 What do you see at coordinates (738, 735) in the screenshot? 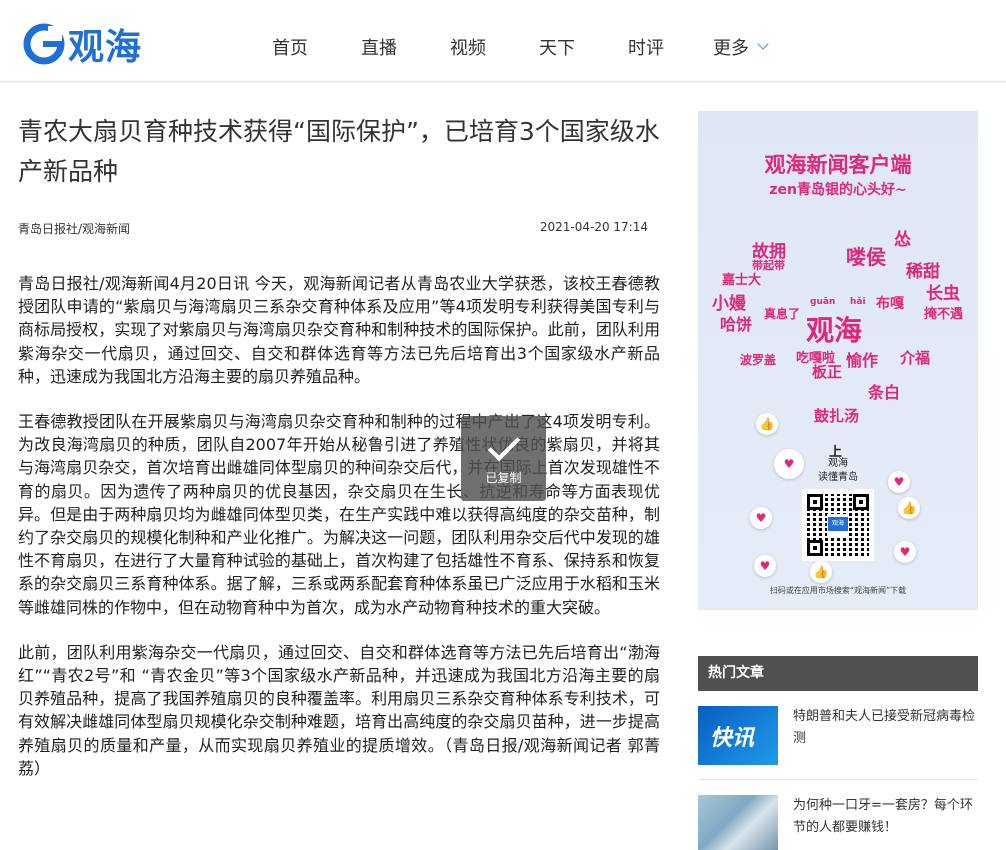
I see `hot-article-thumb: 快讯` at bounding box center [738, 735].